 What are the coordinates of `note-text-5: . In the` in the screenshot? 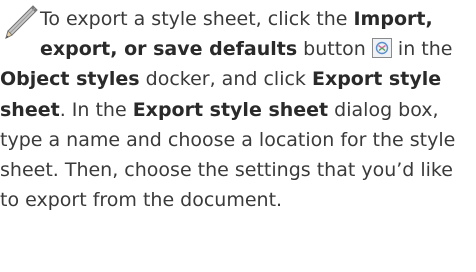 It's located at (96, 109).